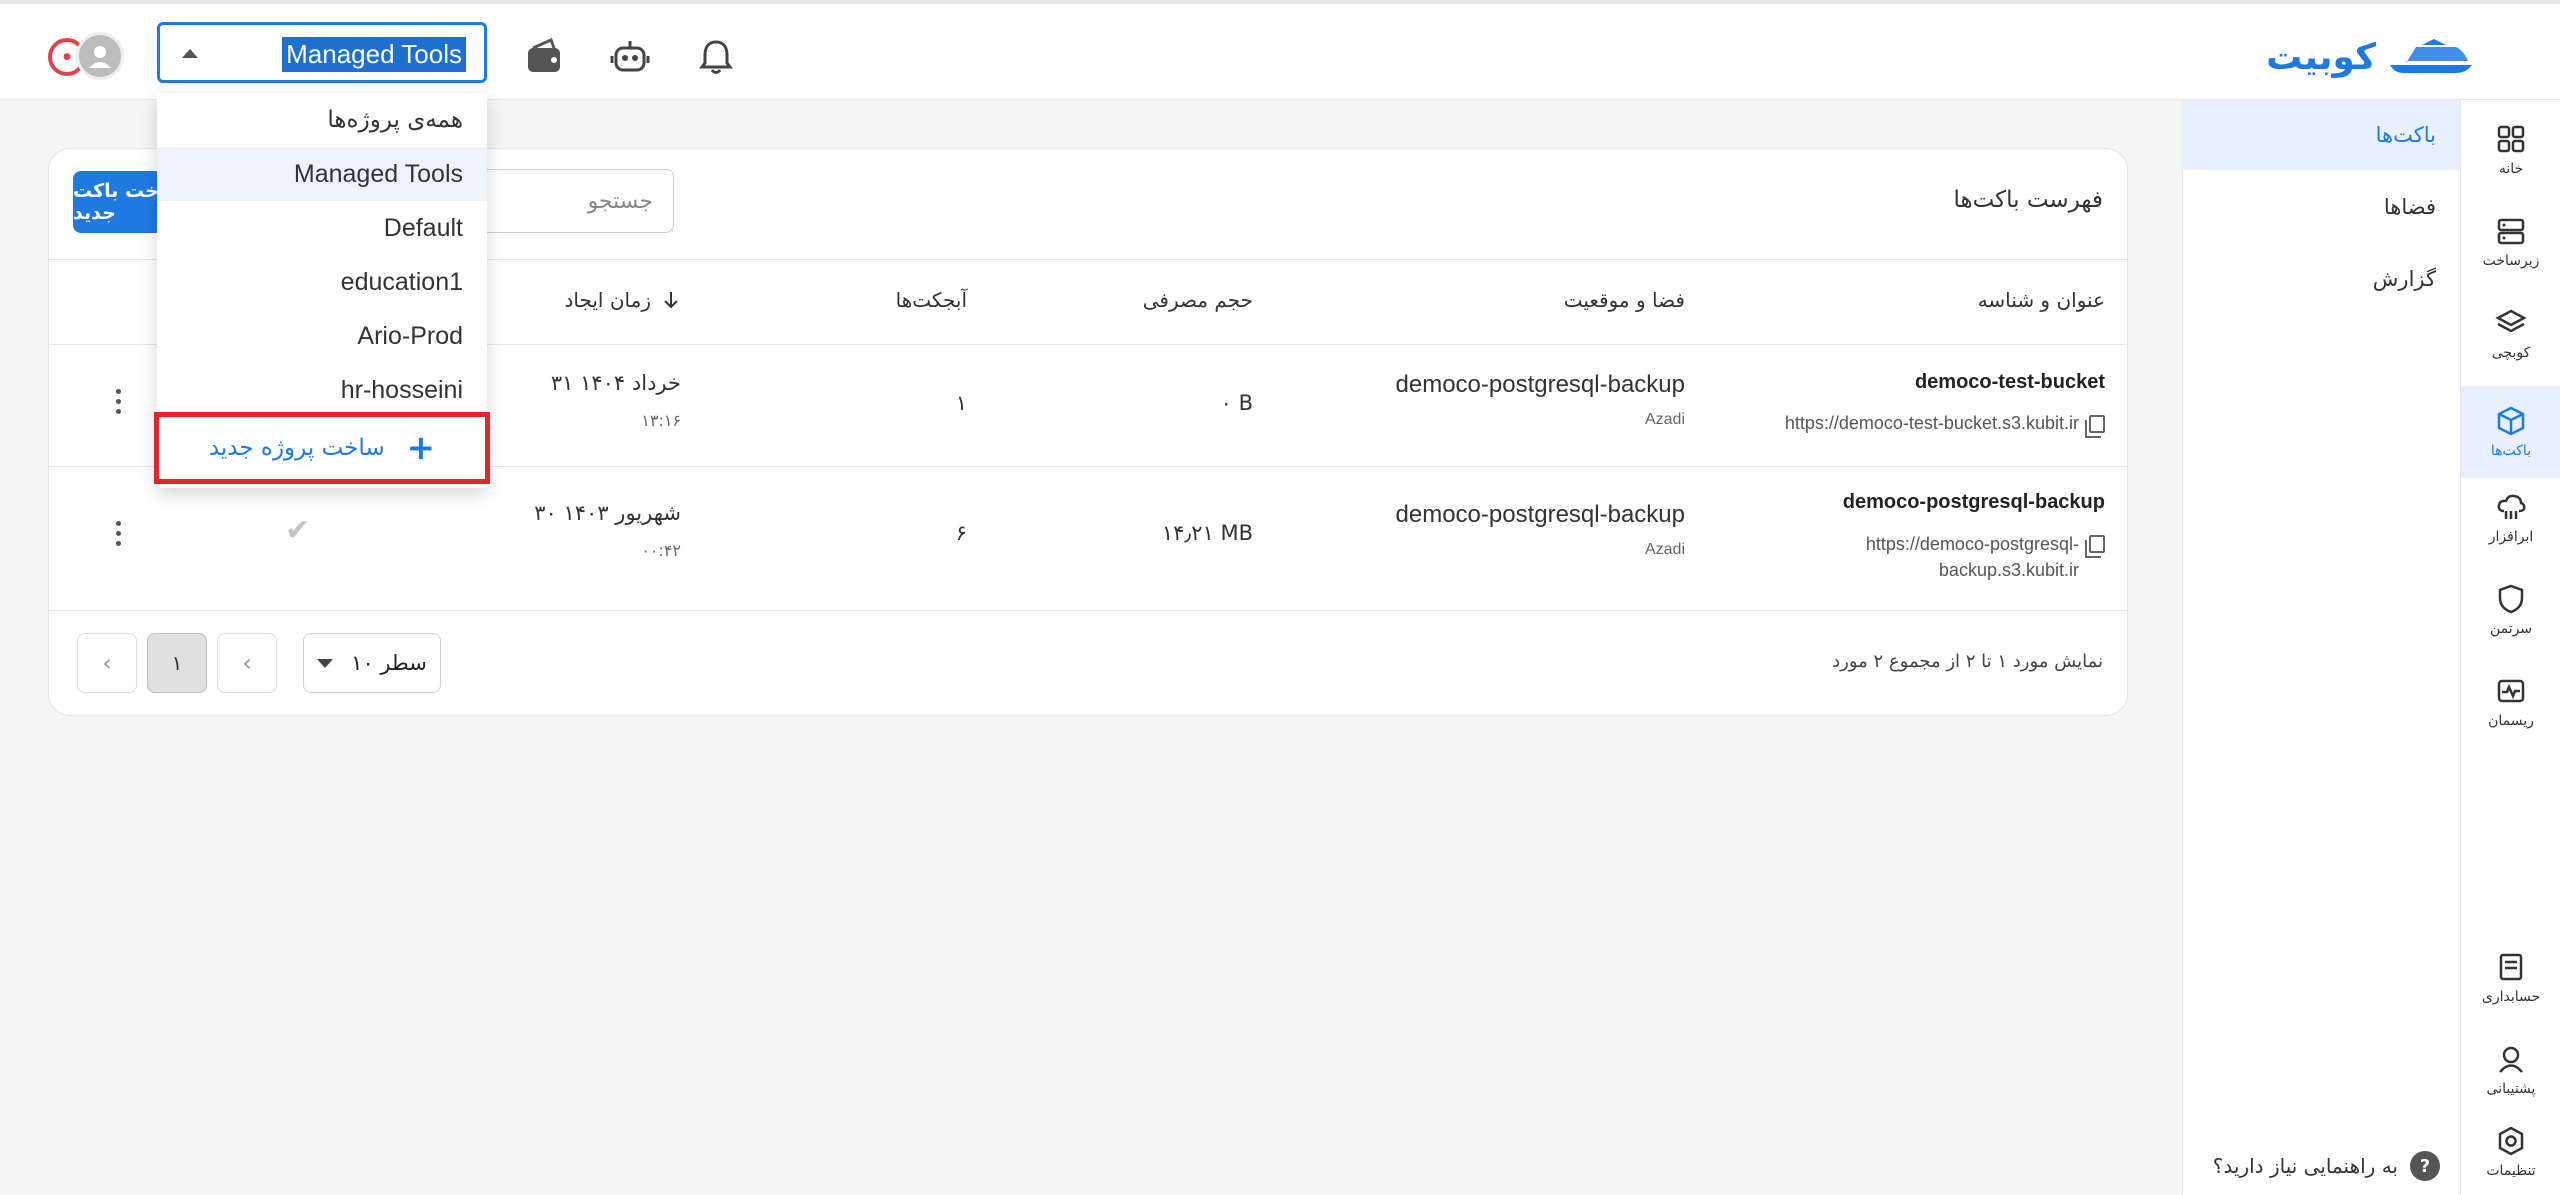 This screenshot has width=2560, height=1195. I want to click on rail-label: خانه, so click(2511, 169).